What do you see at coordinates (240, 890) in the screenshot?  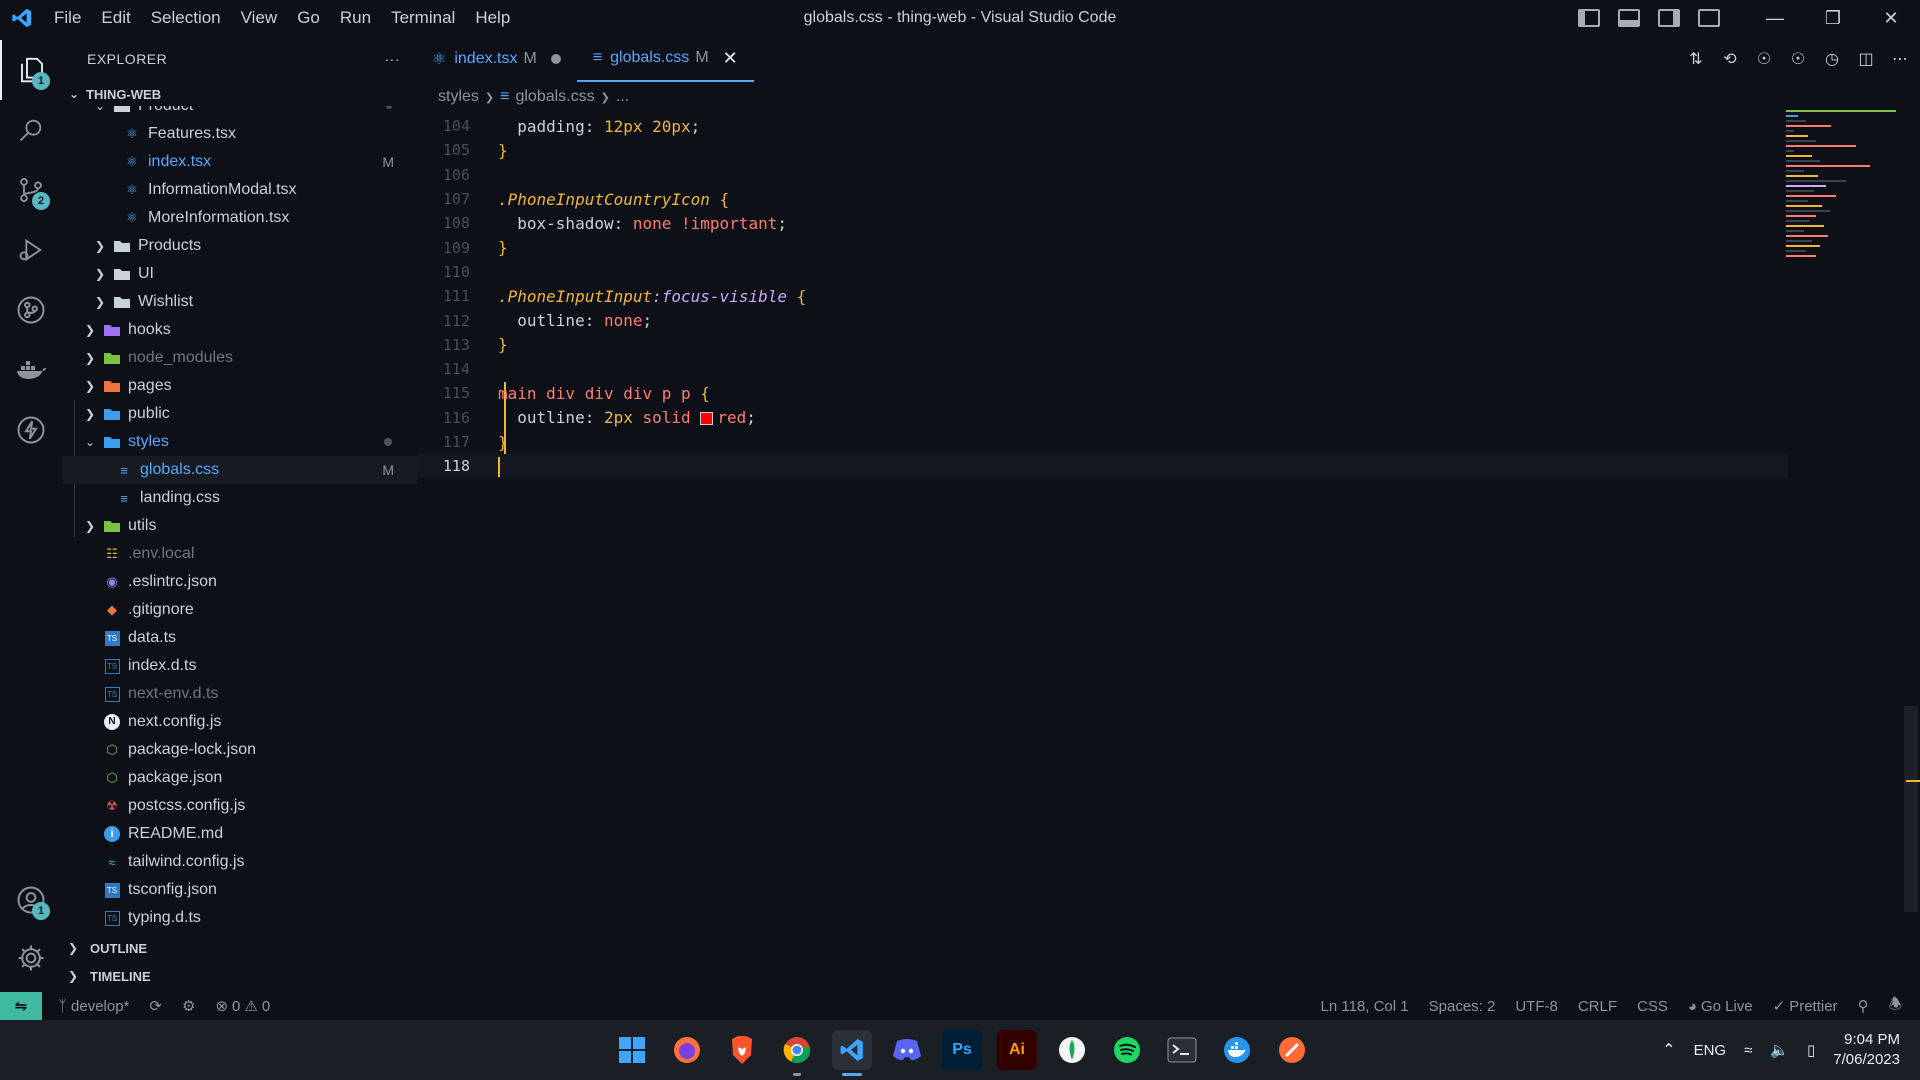 I see `tree-item: TS tsconfig.json` at bounding box center [240, 890].